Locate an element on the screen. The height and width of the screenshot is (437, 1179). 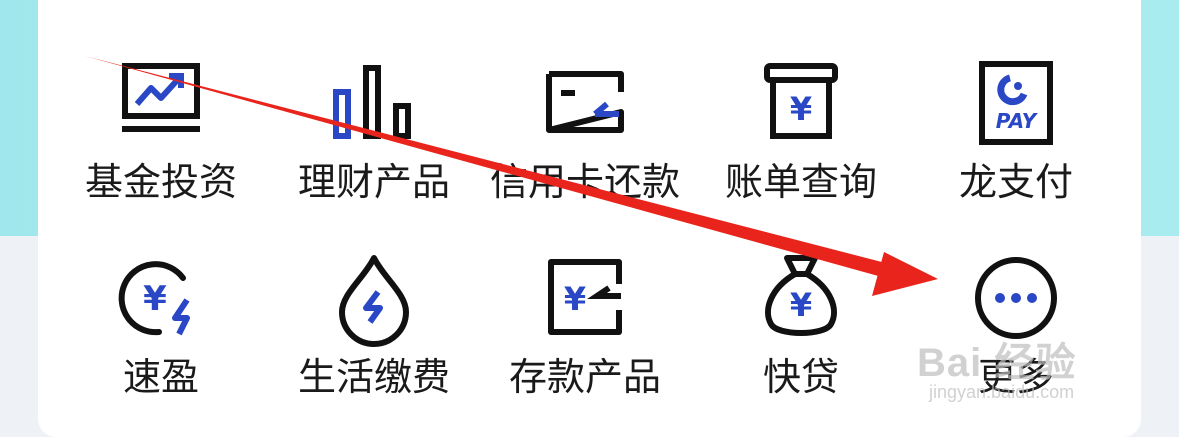
service-label: 速盈 is located at coordinates (160, 377).